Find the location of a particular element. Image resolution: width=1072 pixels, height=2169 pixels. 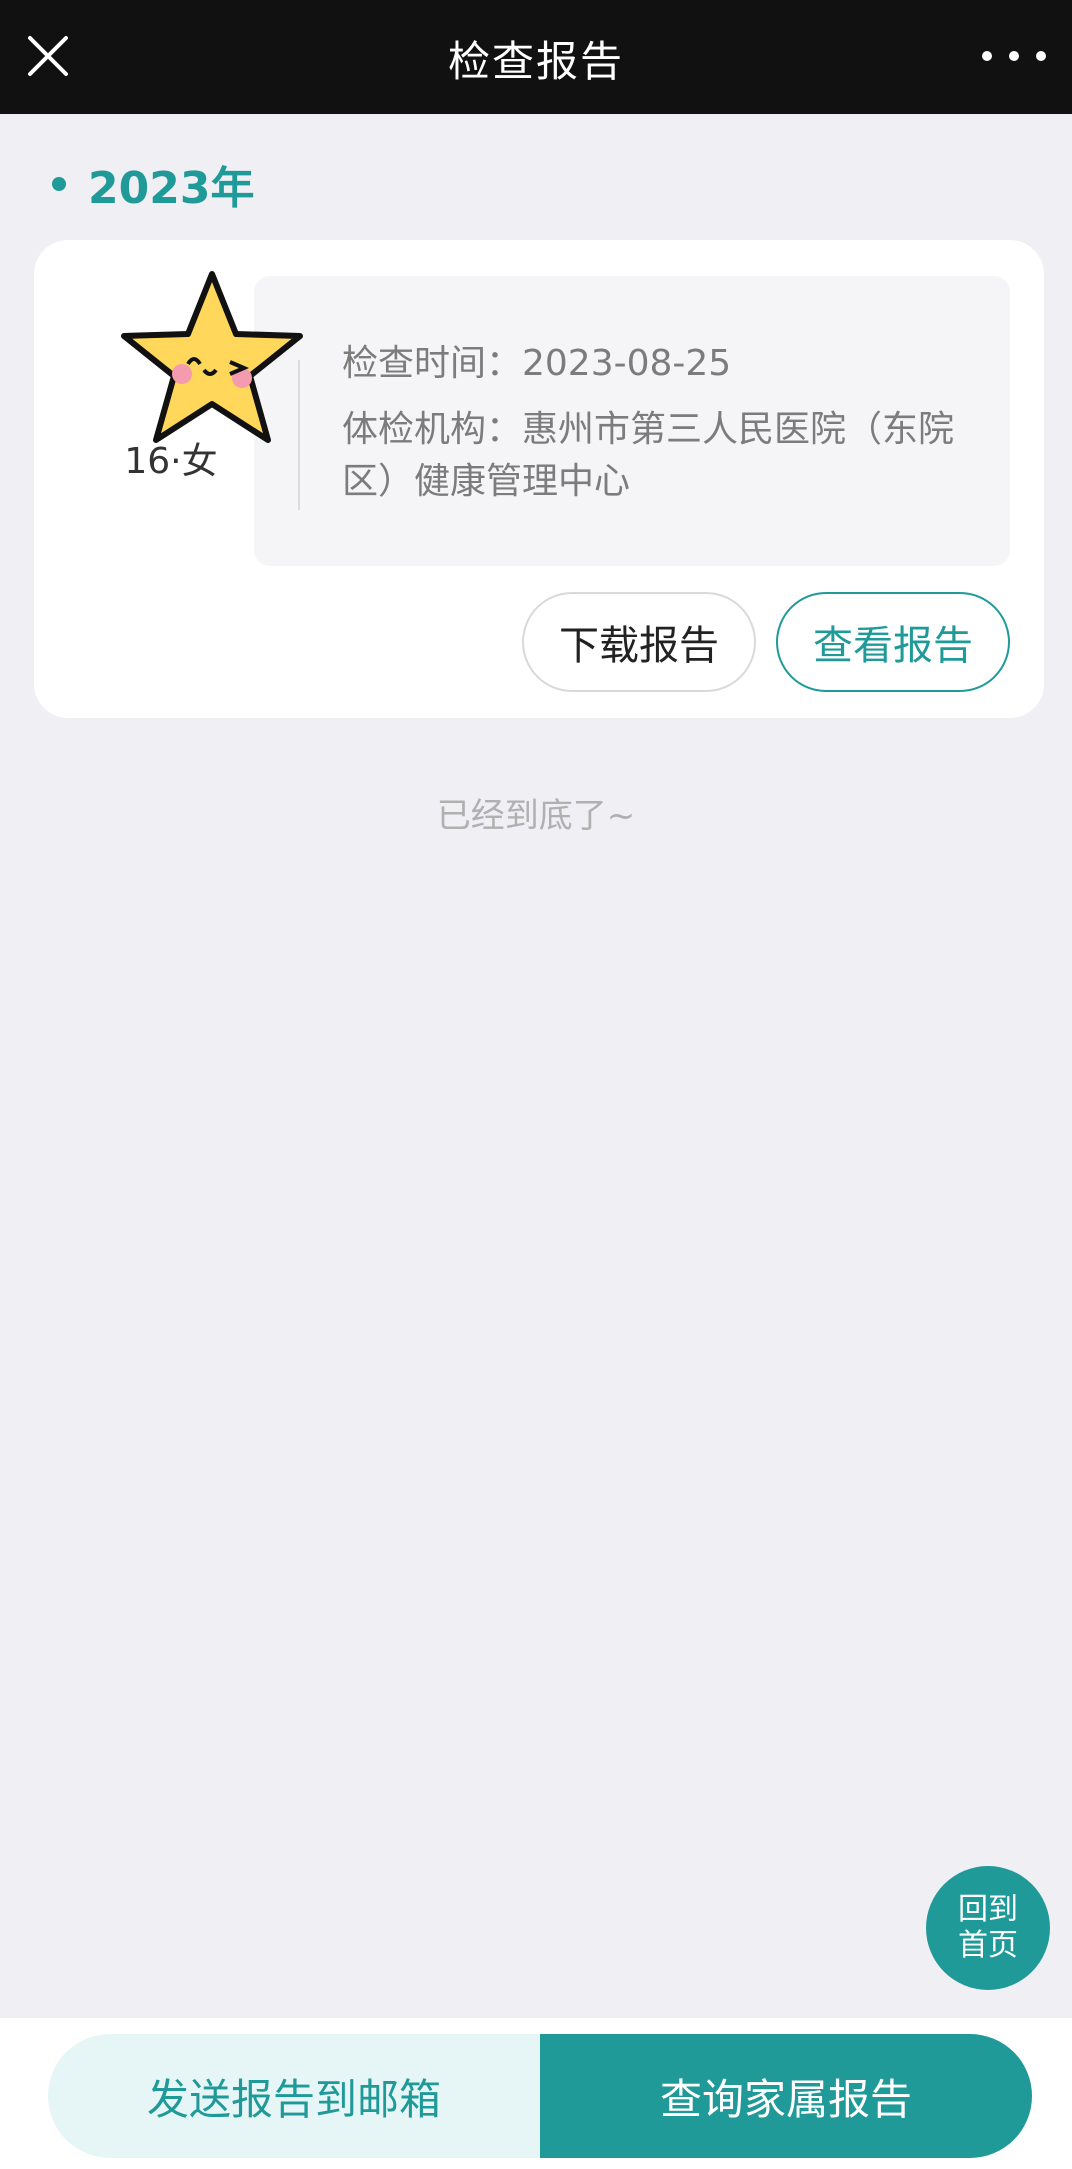

page-title: 检查报告 is located at coordinates (535, 61).